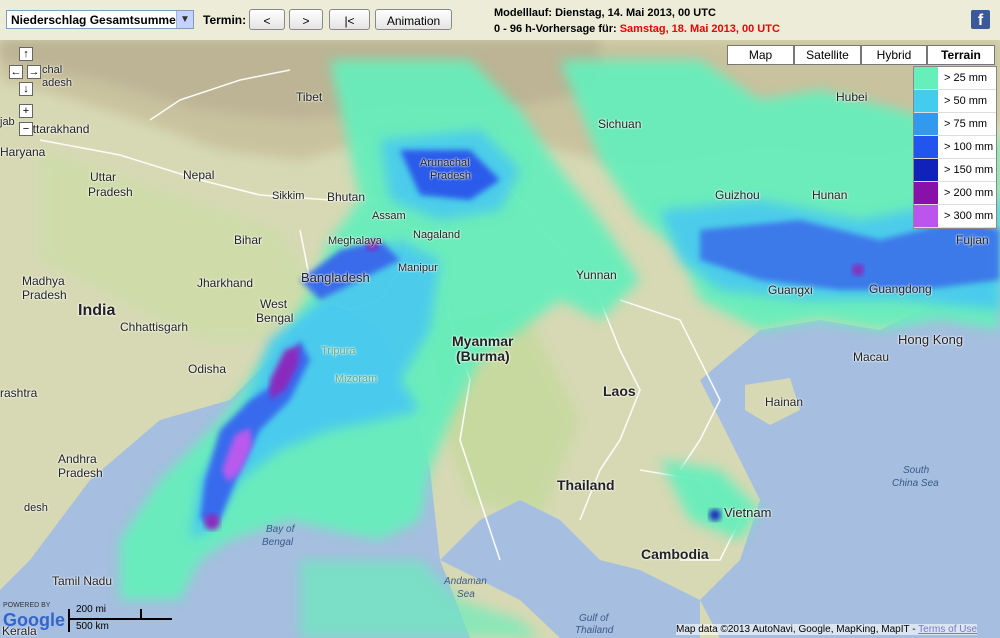  Describe the element at coordinates (465, 581) in the screenshot. I see `label-andaman: Andaman` at that location.